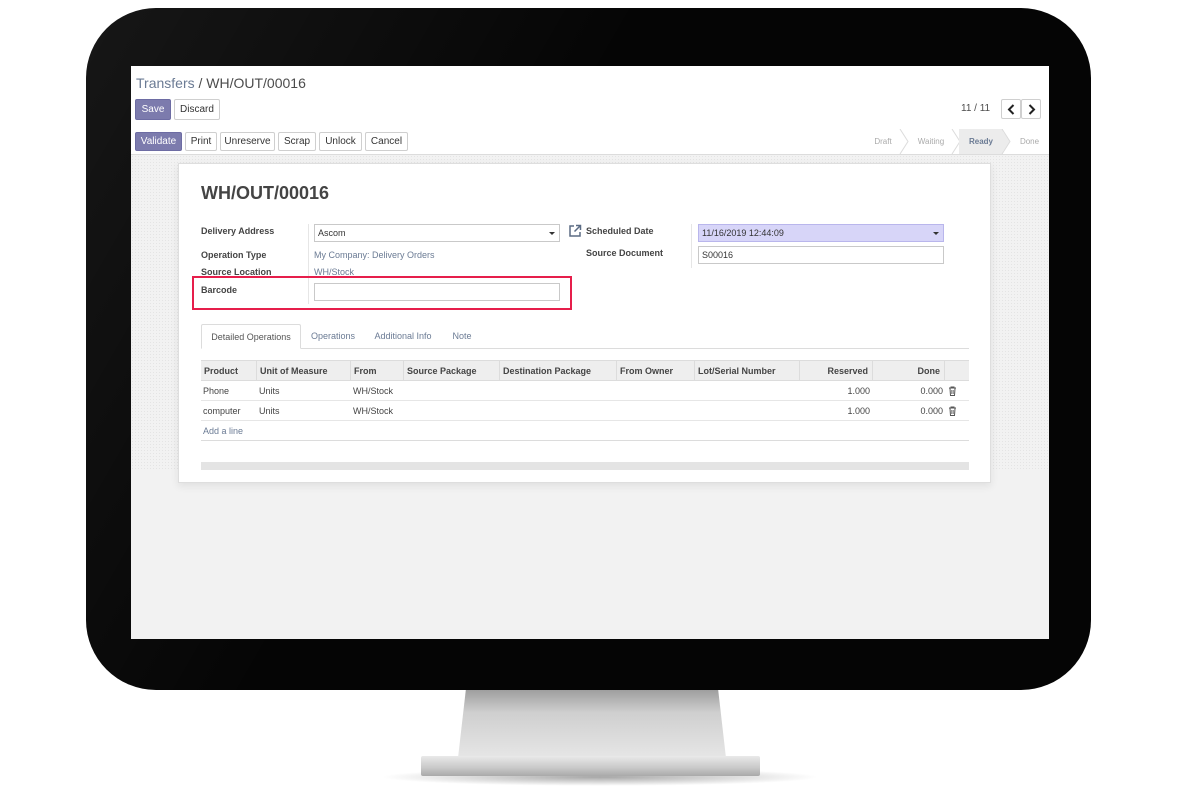  What do you see at coordinates (656, 371) in the screenshot?
I see `column-header: From Owner` at bounding box center [656, 371].